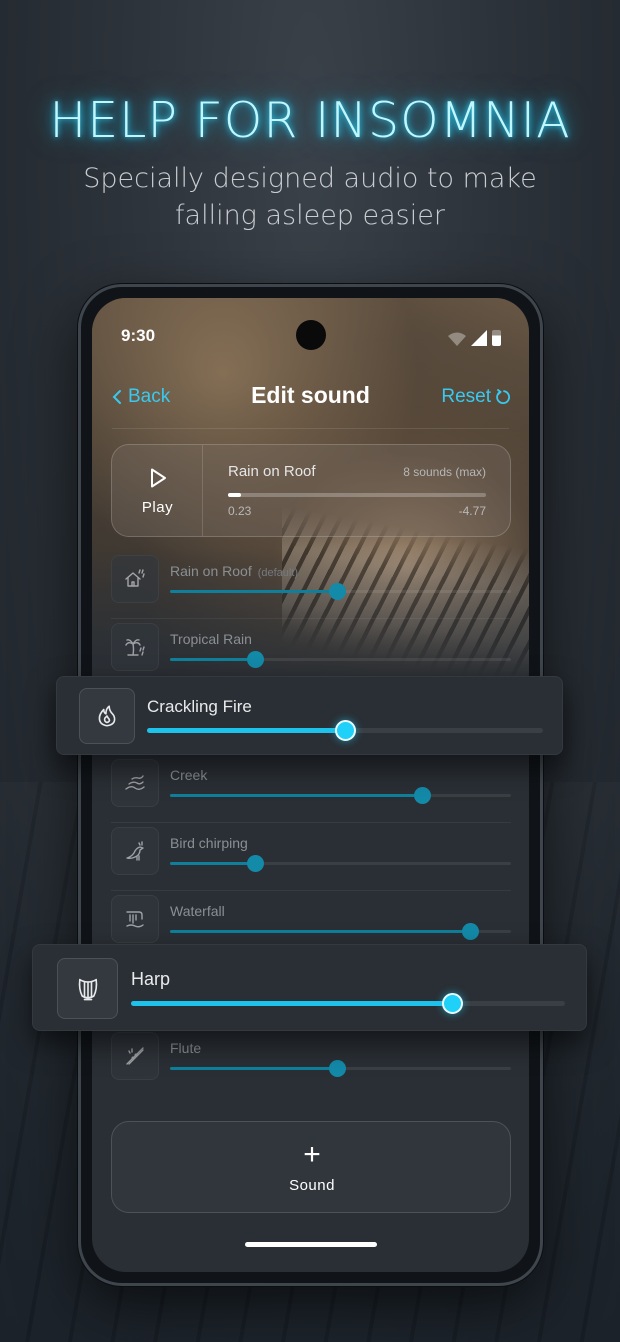  What do you see at coordinates (503, 397) in the screenshot?
I see `reset-icon` at bounding box center [503, 397].